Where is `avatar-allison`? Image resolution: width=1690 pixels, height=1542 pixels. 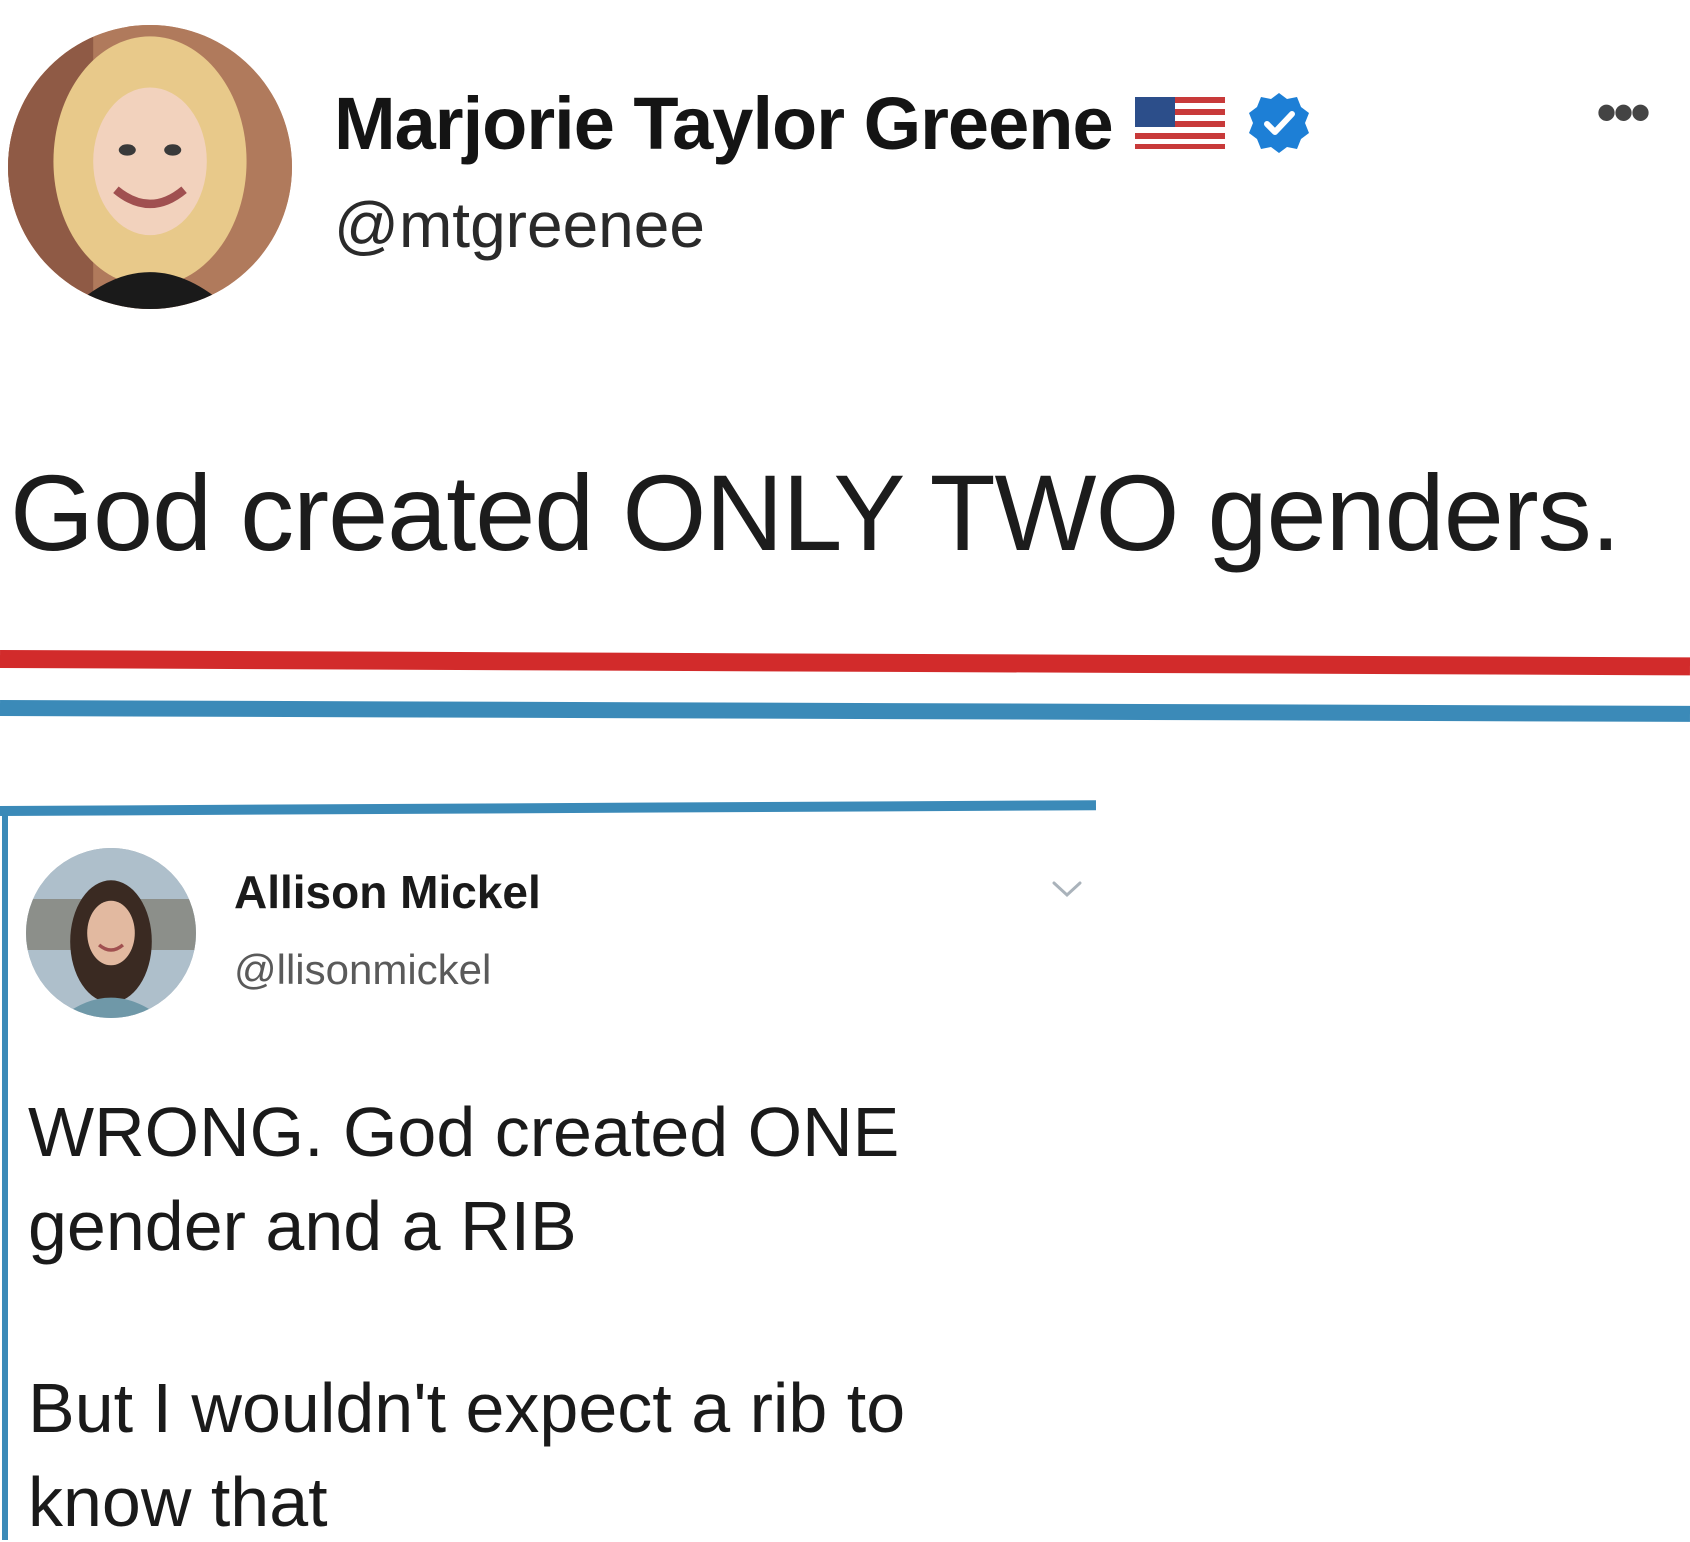
avatar-allison is located at coordinates (111, 933).